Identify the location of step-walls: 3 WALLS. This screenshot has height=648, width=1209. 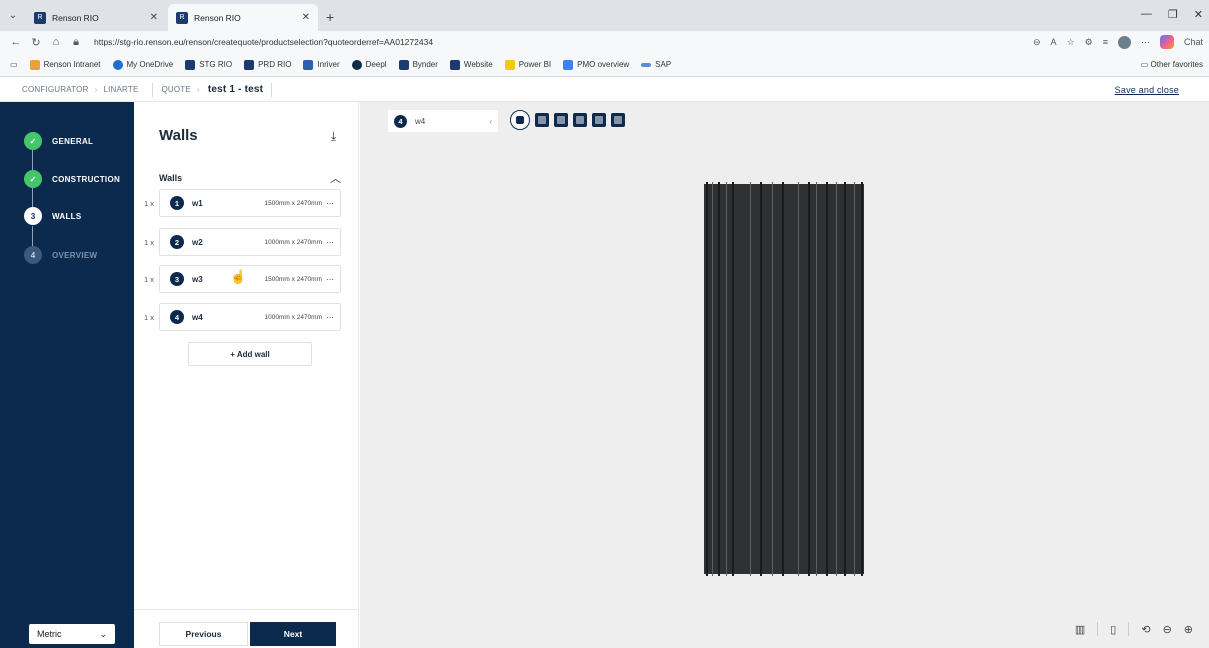
(53, 216).